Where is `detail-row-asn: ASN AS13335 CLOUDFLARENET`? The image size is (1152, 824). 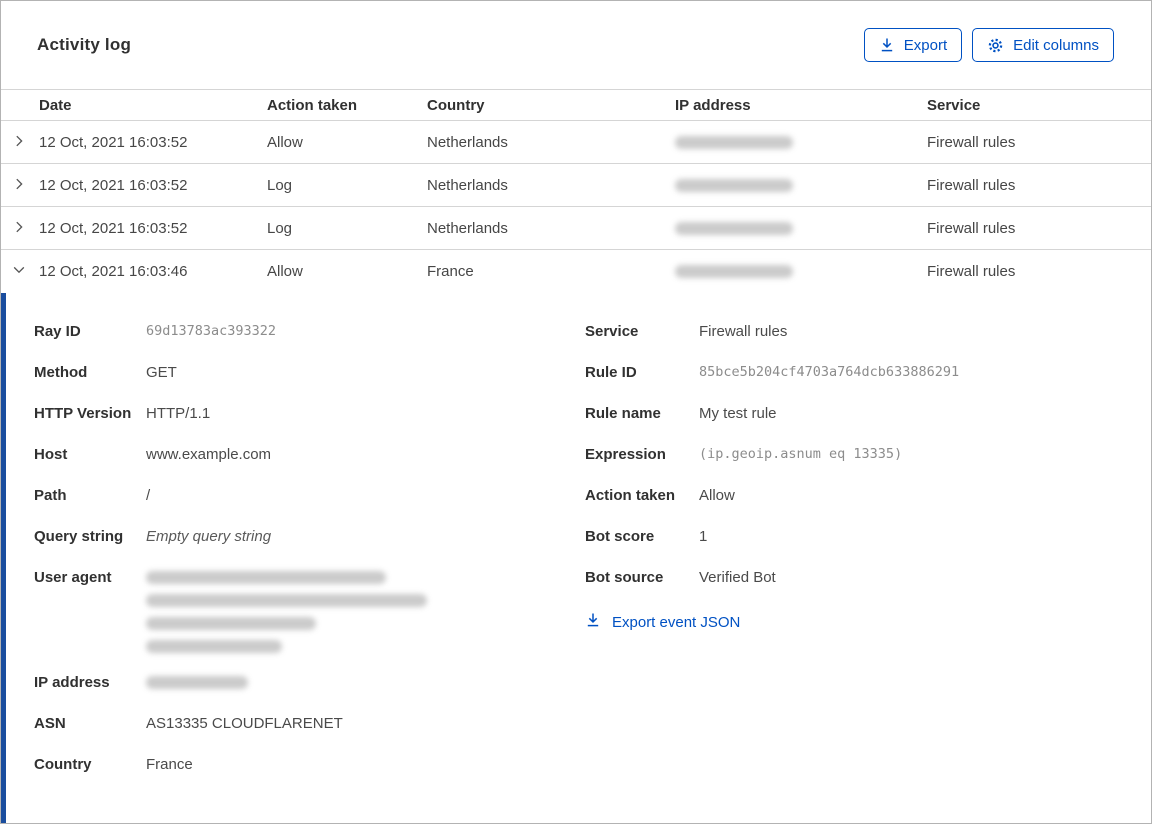
detail-row-asn: ASN AS13335 CLOUDFLARENET is located at coordinates (309, 723).